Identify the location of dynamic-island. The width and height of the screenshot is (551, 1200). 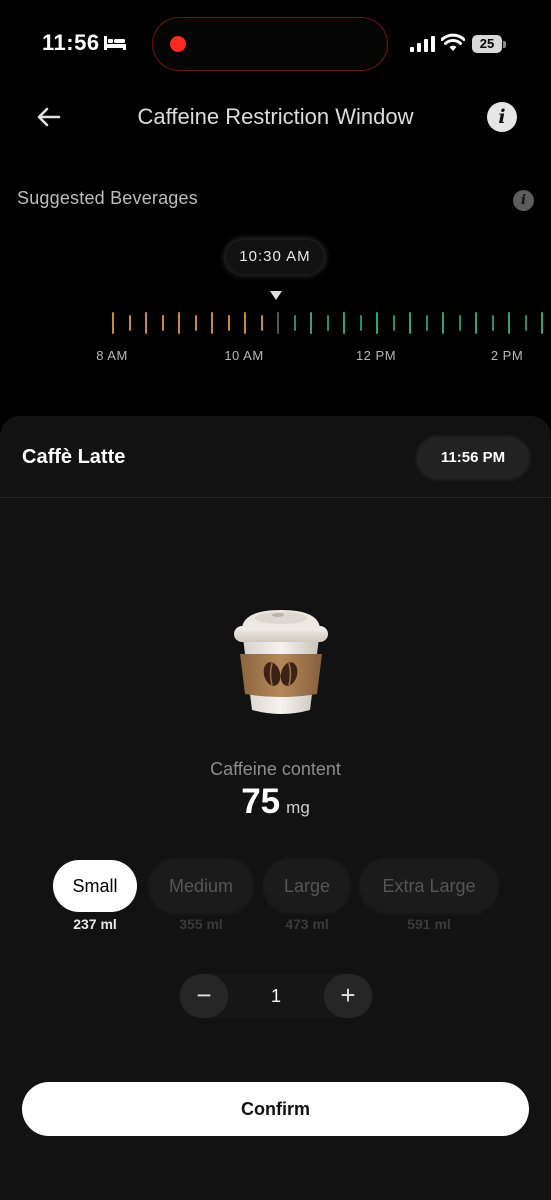
(270, 44).